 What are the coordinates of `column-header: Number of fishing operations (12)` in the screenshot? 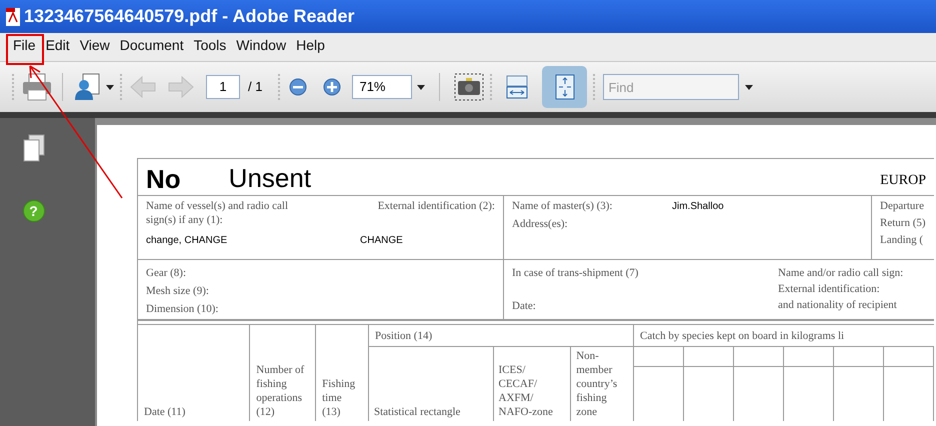 It's located at (281, 391).